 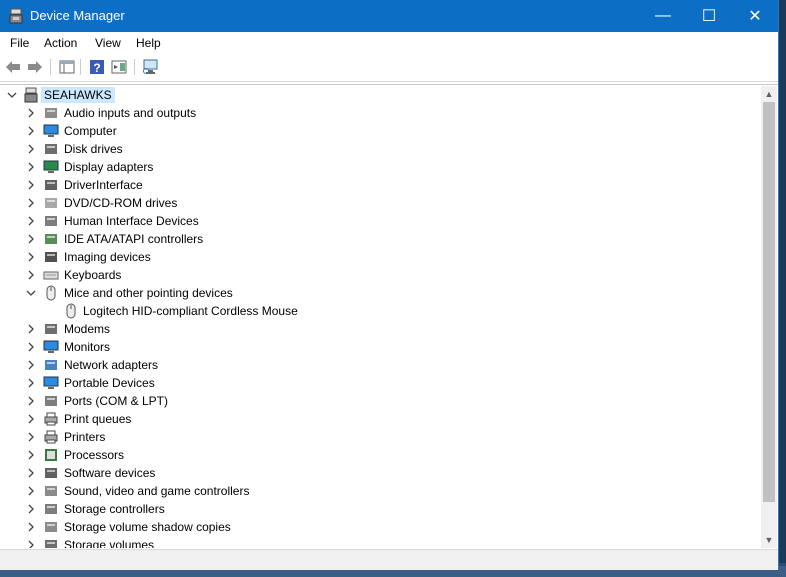 I want to click on category-label: Portable Devices, so click(x=109, y=383).